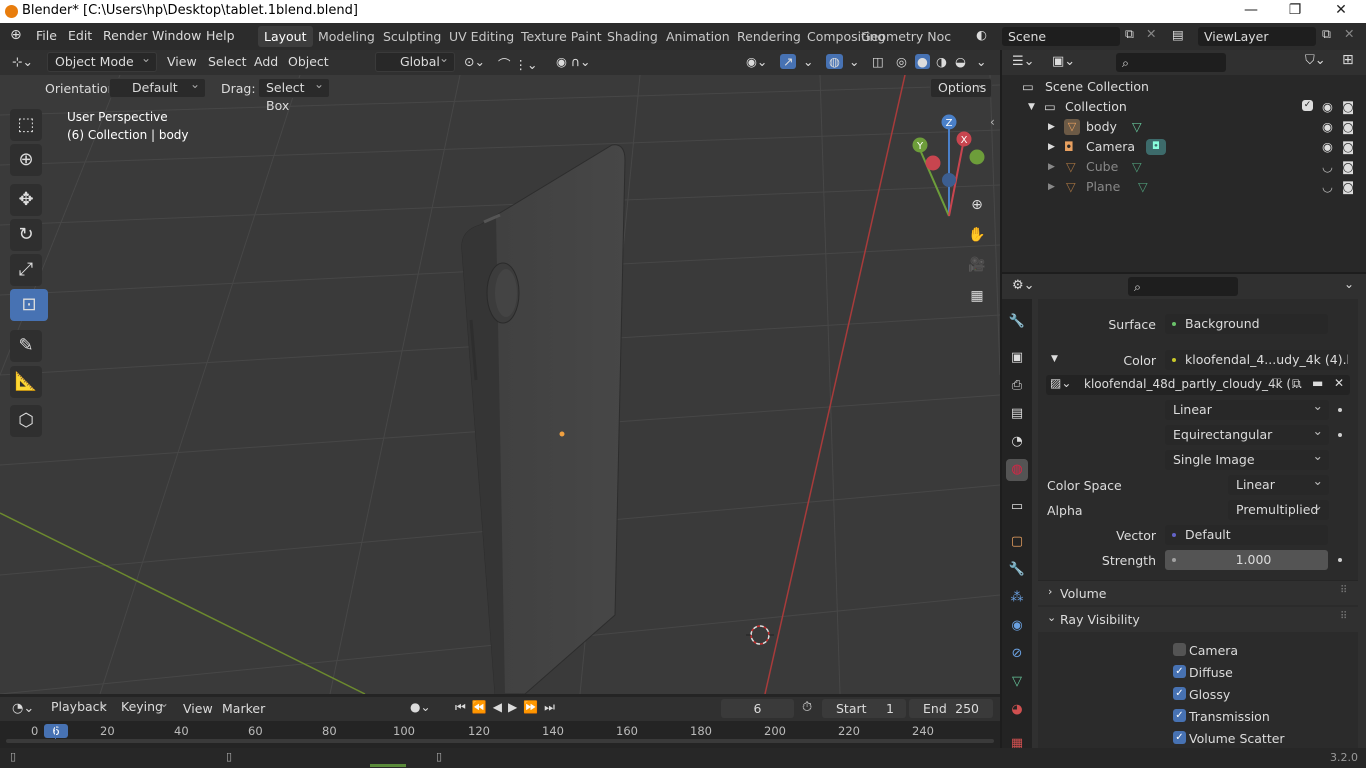 This screenshot has height=768, width=1366. Describe the element at coordinates (1315, 60) in the screenshot. I see `filter-icon: ⛉⌄` at that location.